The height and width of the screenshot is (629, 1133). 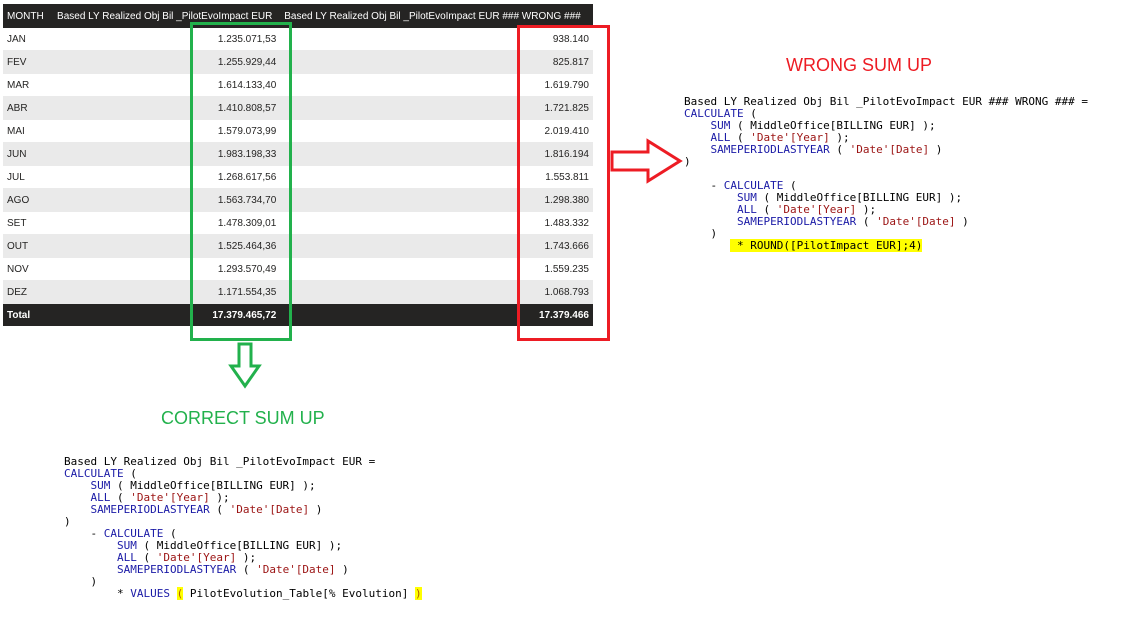 What do you see at coordinates (298, 269) in the screenshot?
I see `table-row: NOV 1.293.570,49 1.559.235` at bounding box center [298, 269].